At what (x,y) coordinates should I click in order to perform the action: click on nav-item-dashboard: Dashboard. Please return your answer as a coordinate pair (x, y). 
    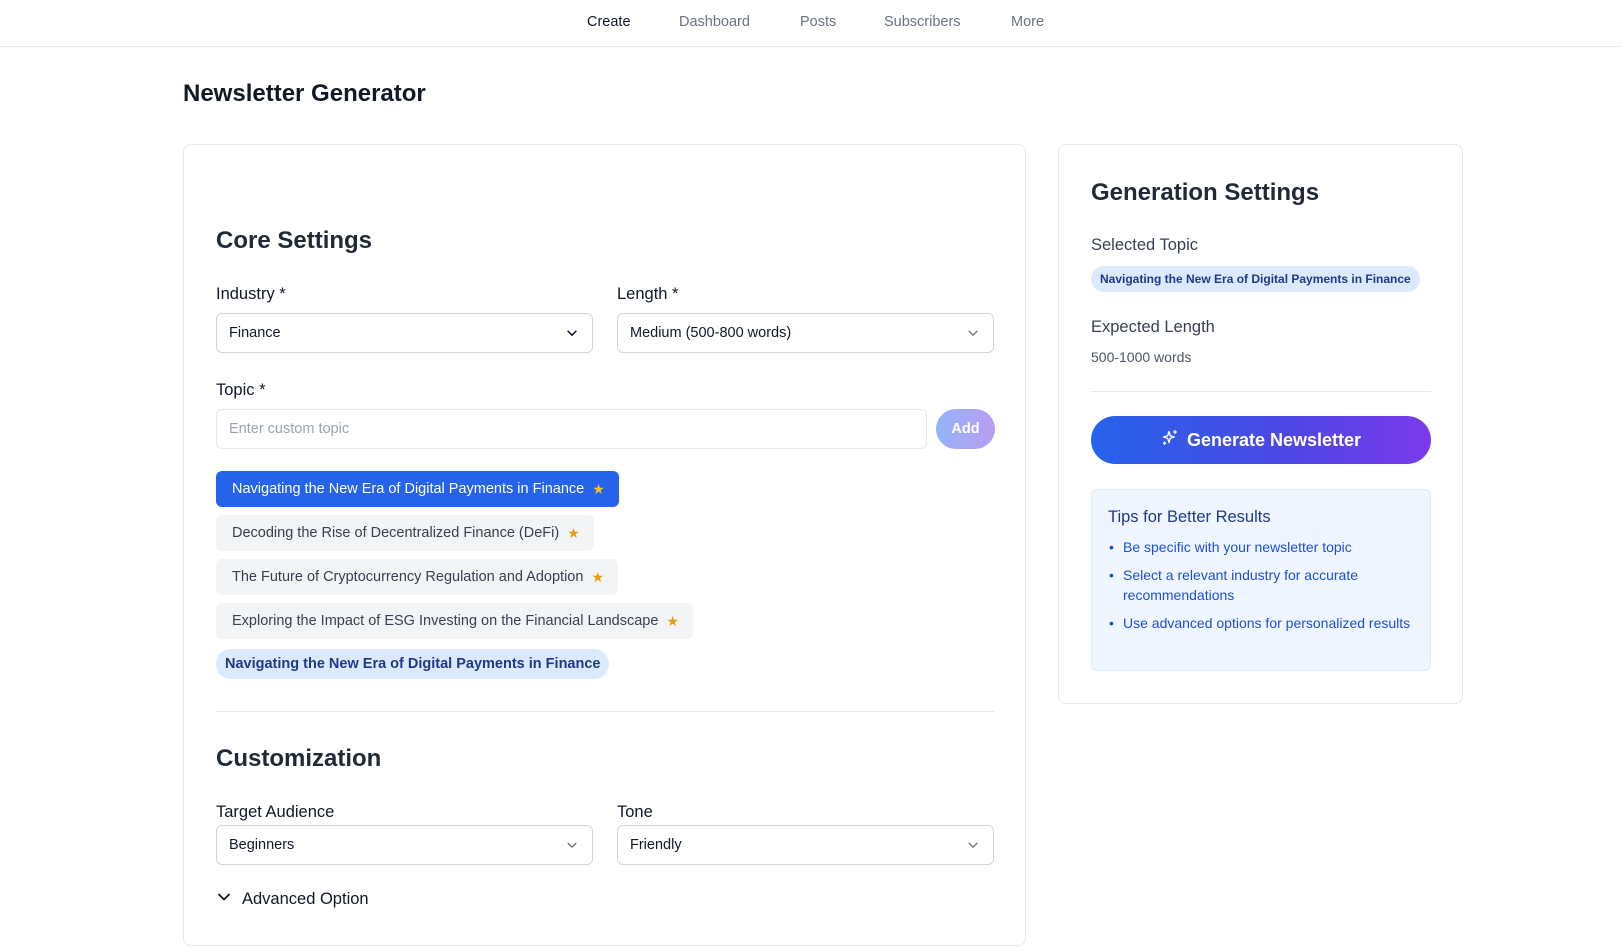
    Looking at the image, I should click on (714, 22).